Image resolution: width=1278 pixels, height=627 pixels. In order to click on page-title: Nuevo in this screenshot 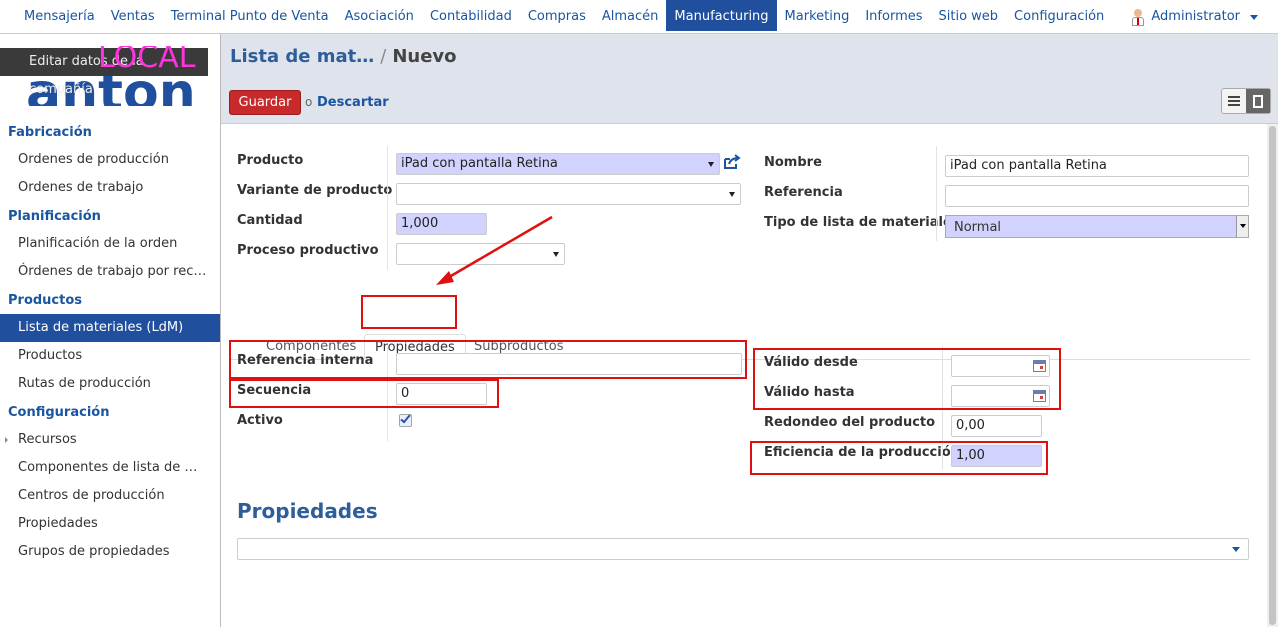, I will do `click(424, 56)`.